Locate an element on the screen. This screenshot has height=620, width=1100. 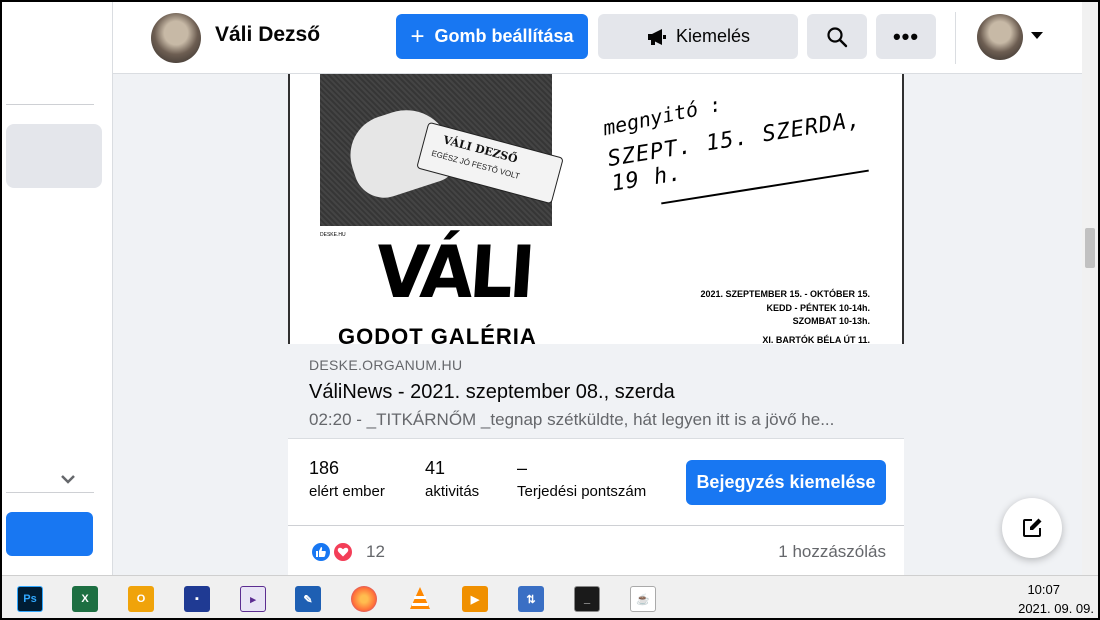
reach-label: elért ember is located at coordinates (347, 491).